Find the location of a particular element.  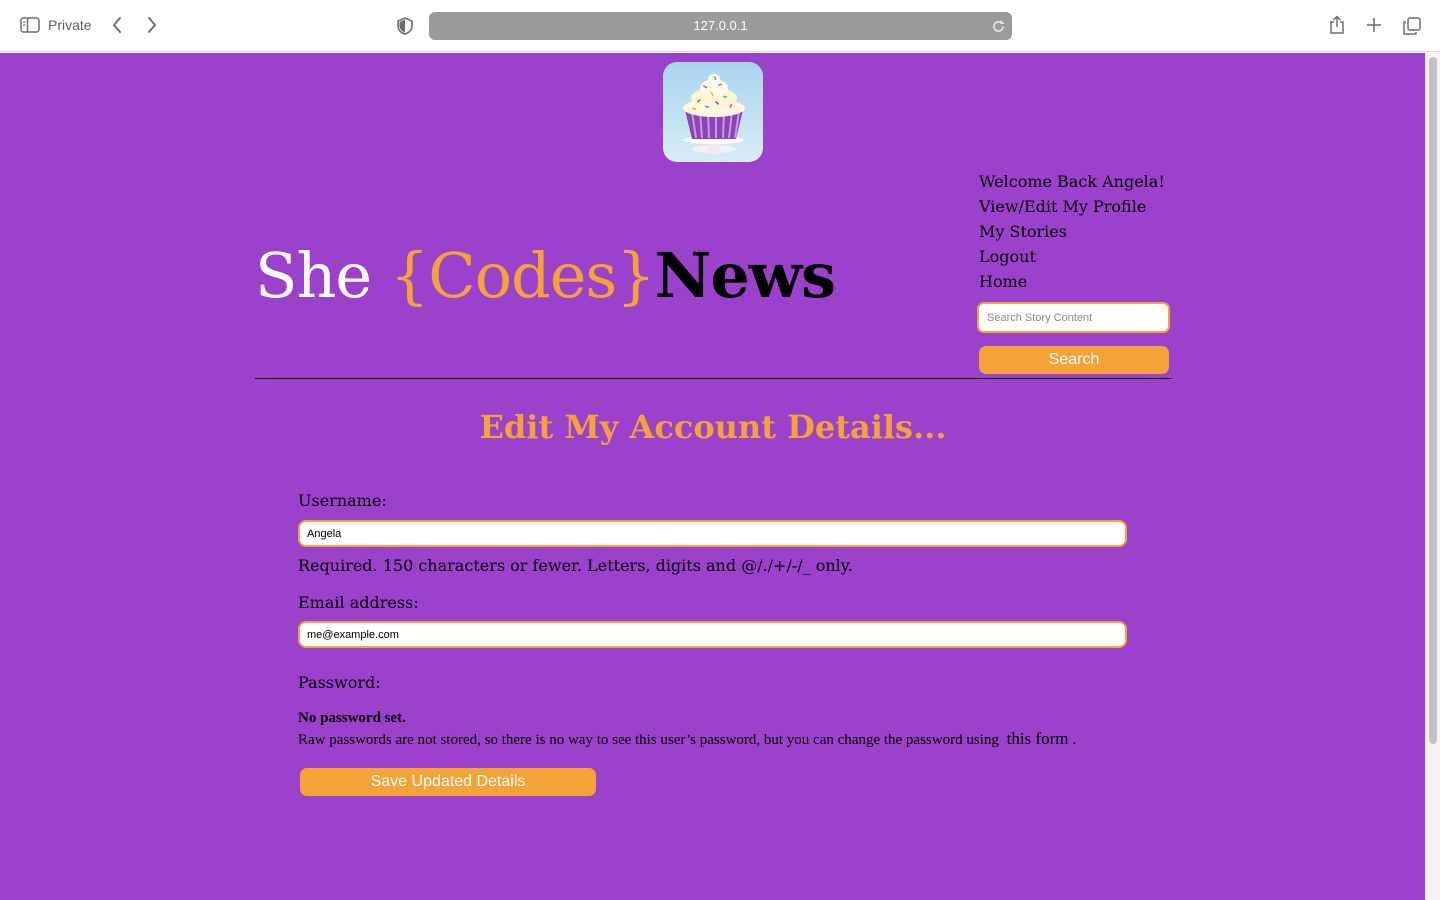

nav-welcome-link: Welcome Back Angela! is located at coordinates (1072, 181).